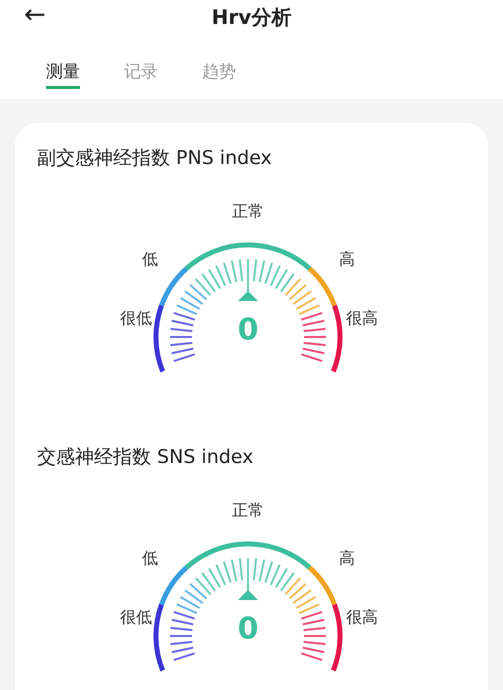 This screenshot has height=690, width=503. I want to click on section-title: 副交感神经指数 PNS index, so click(155, 158).